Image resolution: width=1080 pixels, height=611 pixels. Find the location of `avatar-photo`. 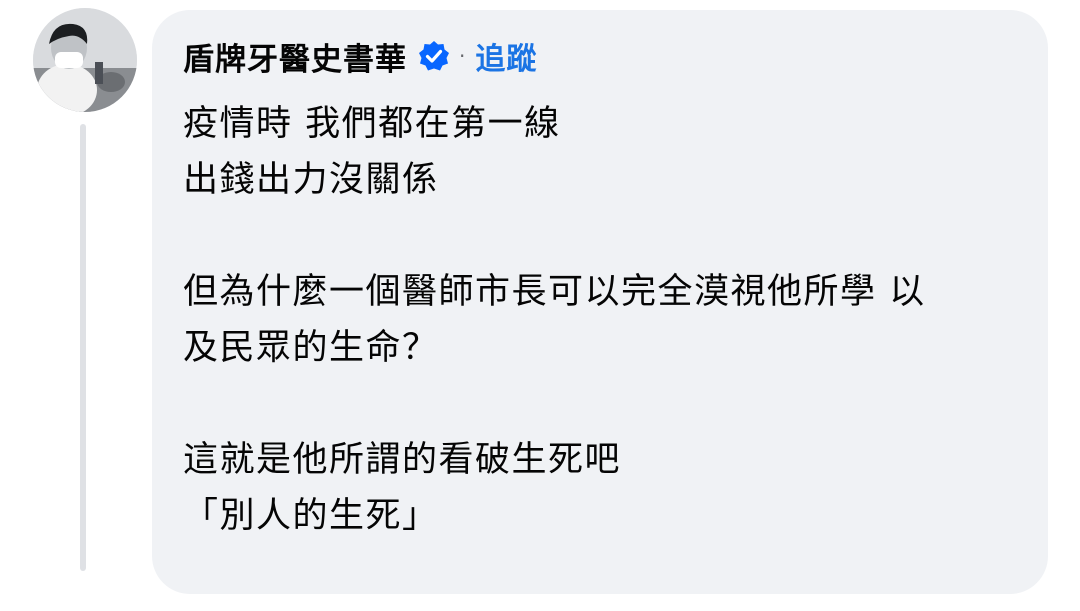

avatar-photo is located at coordinates (85, 60).